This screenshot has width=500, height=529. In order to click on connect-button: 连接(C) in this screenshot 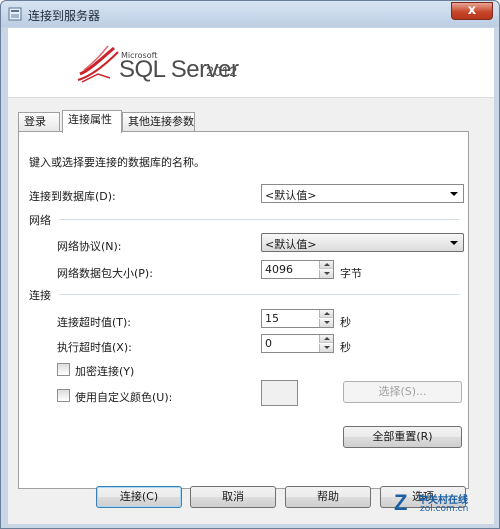, I will do `click(139, 497)`.